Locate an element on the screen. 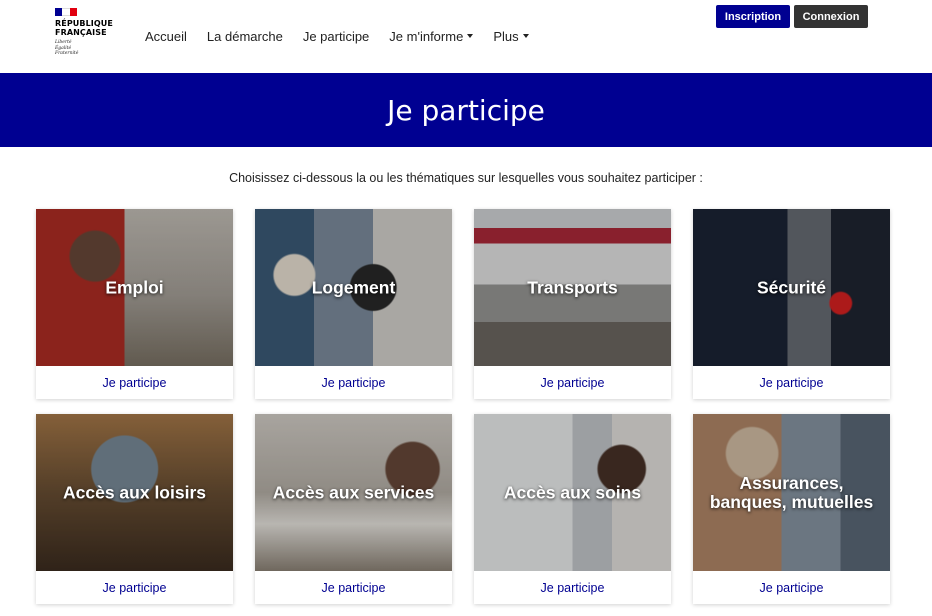 Image resolution: width=932 pixels, height=616 pixels. logo-line-1: RÉPUBLIQUE is located at coordinates (84, 23).